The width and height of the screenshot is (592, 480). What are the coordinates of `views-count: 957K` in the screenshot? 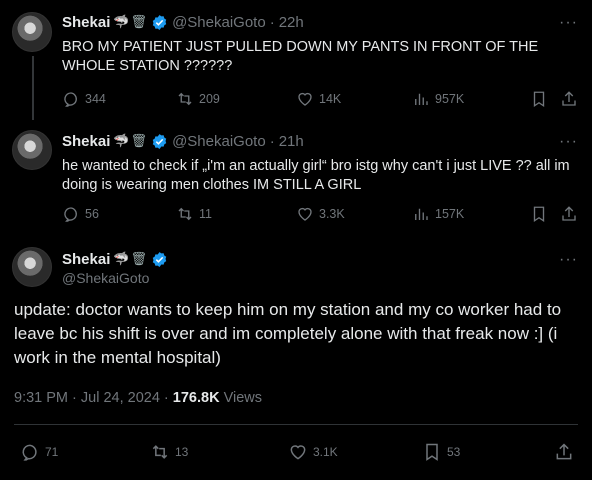 It's located at (450, 99).